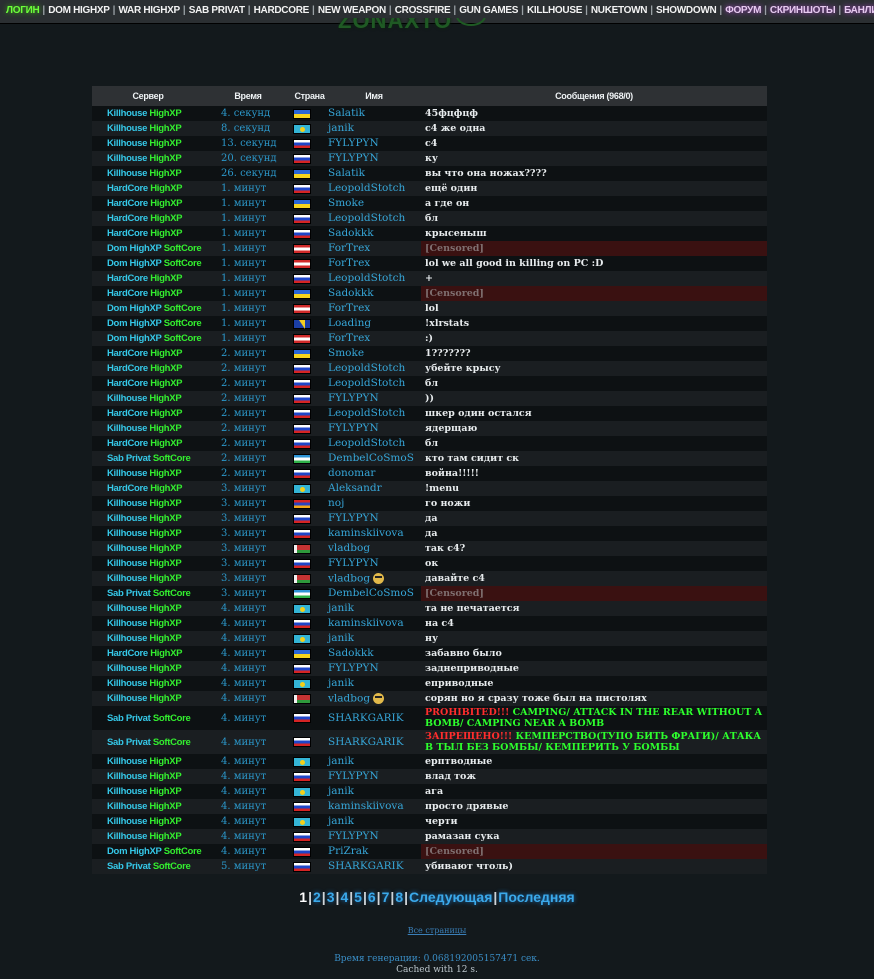 The image size is (874, 979). What do you see at coordinates (349, 323) in the screenshot?
I see `player-name: Loading` at bounding box center [349, 323].